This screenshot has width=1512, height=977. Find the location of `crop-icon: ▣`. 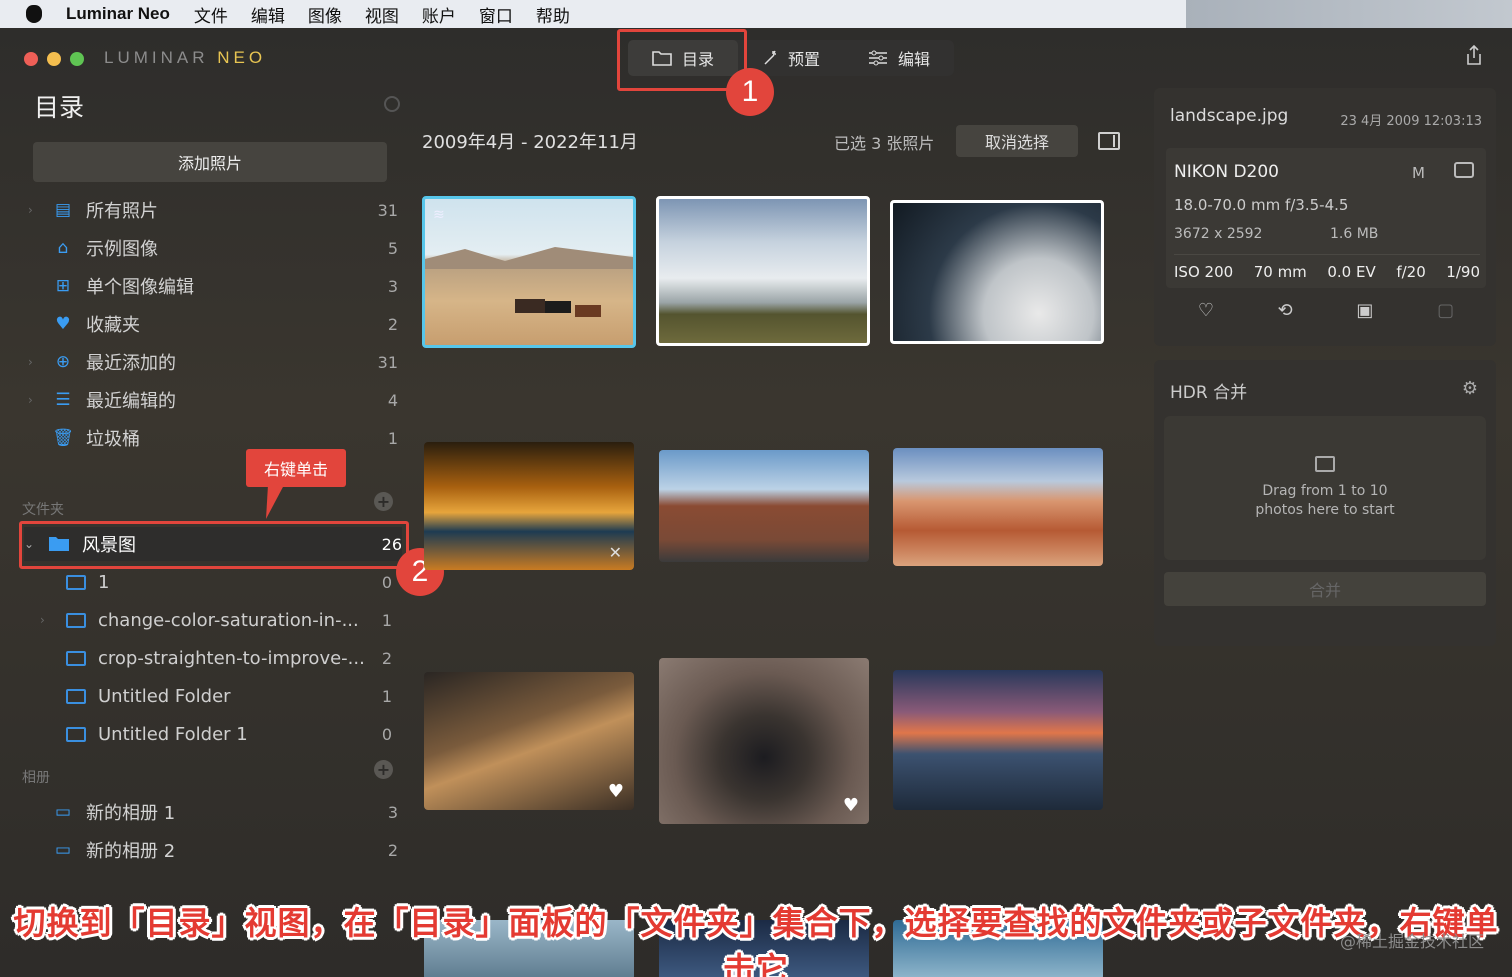

crop-icon: ▣ is located at coordinates (1364, 310).